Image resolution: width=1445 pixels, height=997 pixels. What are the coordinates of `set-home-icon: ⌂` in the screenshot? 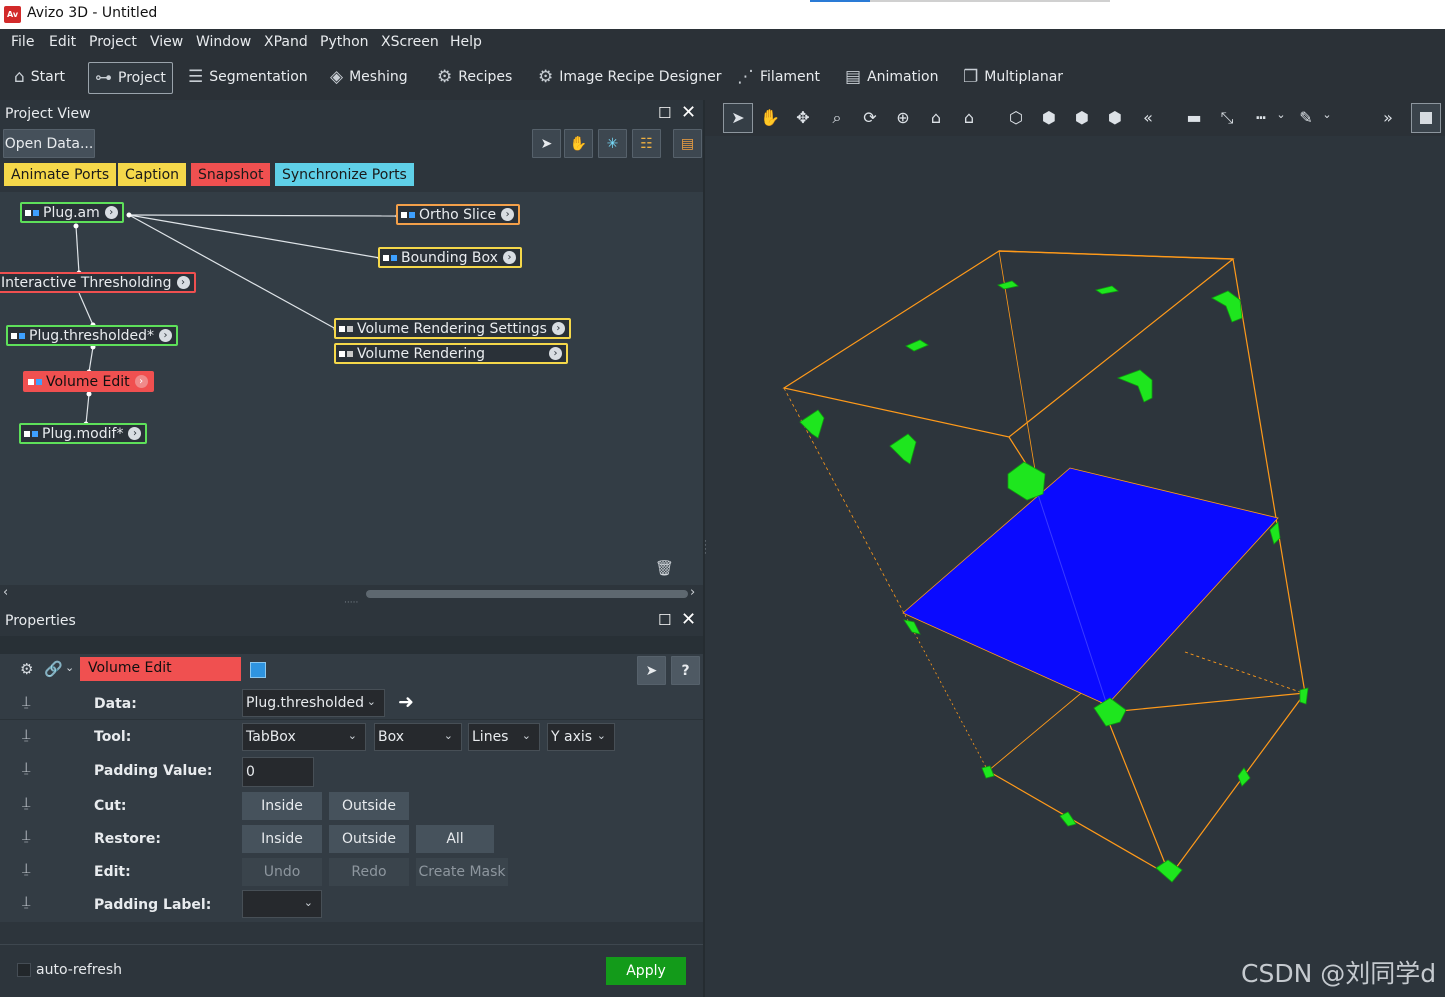 It's located at (969, 117).